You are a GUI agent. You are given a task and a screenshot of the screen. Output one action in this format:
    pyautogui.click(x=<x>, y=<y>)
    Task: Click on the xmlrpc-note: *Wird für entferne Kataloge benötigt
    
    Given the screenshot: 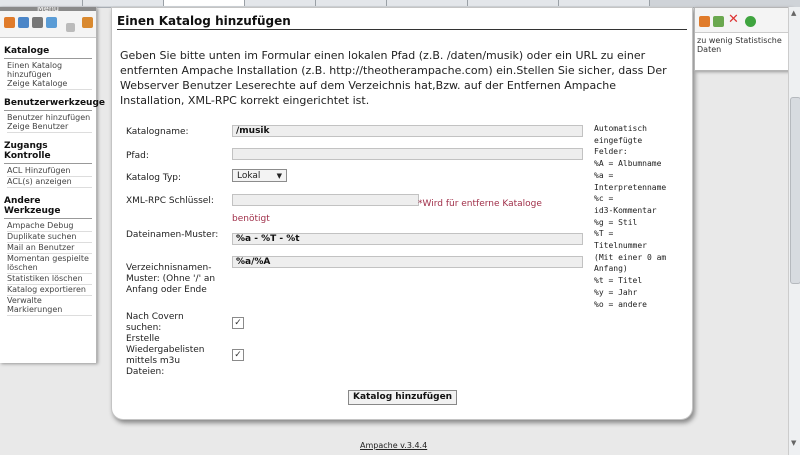 What is the action you would take?
    pyautogui.click(x=387, y=211)
    